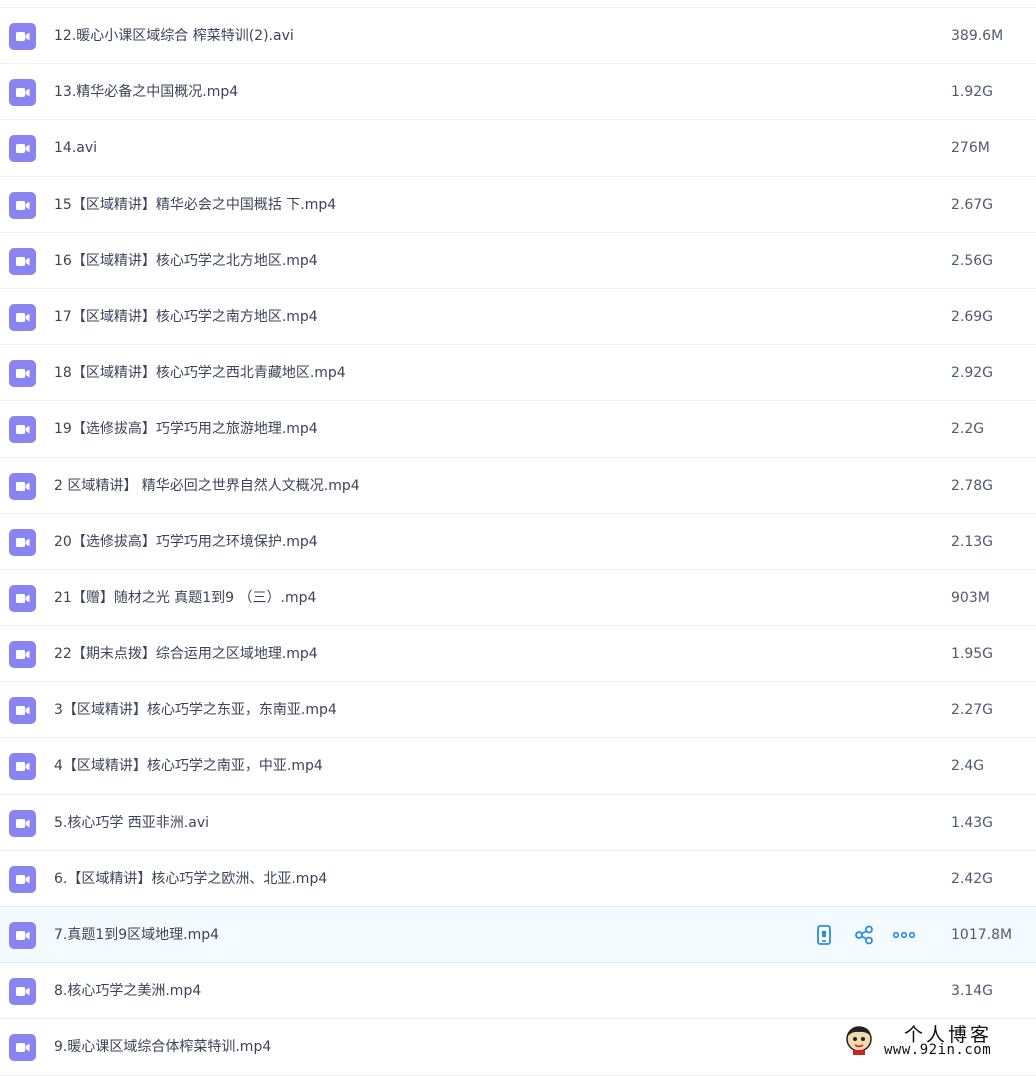 The width and height of the screenshot is (1036, 1076). Describe the element at coordinates (518, 991) in the screenshot. I see `file-row-18: 8.核心巧学之美洲.mp4 3.14G` at that location.